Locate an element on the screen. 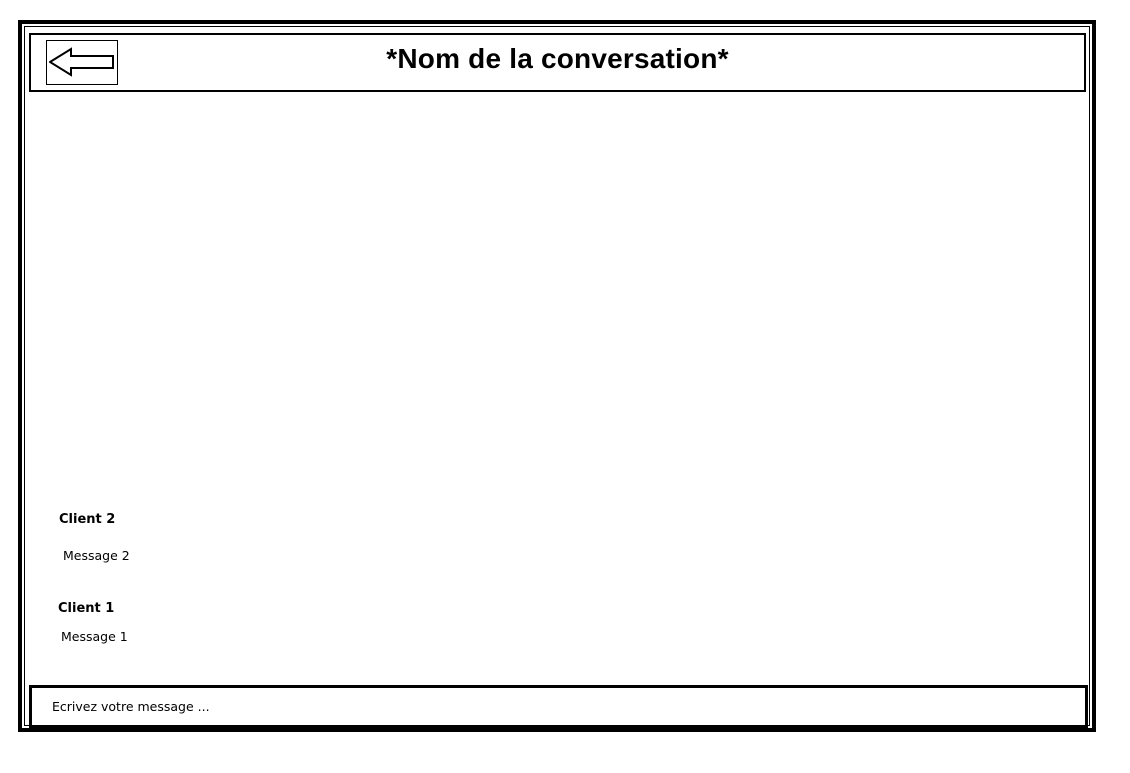  conversation-header: *Nom de la conversation* is located at coordinates (557, 62).